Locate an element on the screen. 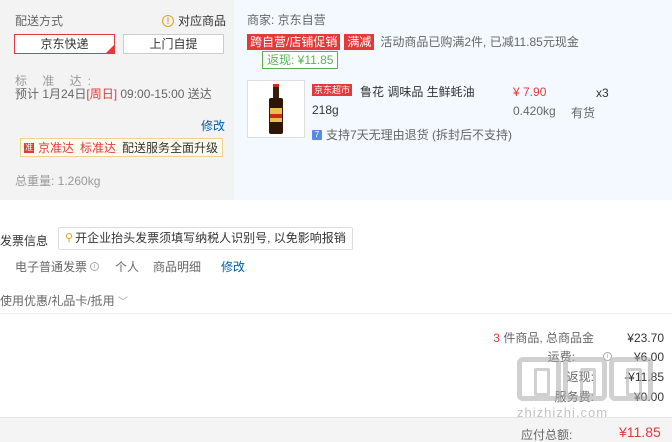  service-fee-label: 服务费: is located at coordinates (574, 397).